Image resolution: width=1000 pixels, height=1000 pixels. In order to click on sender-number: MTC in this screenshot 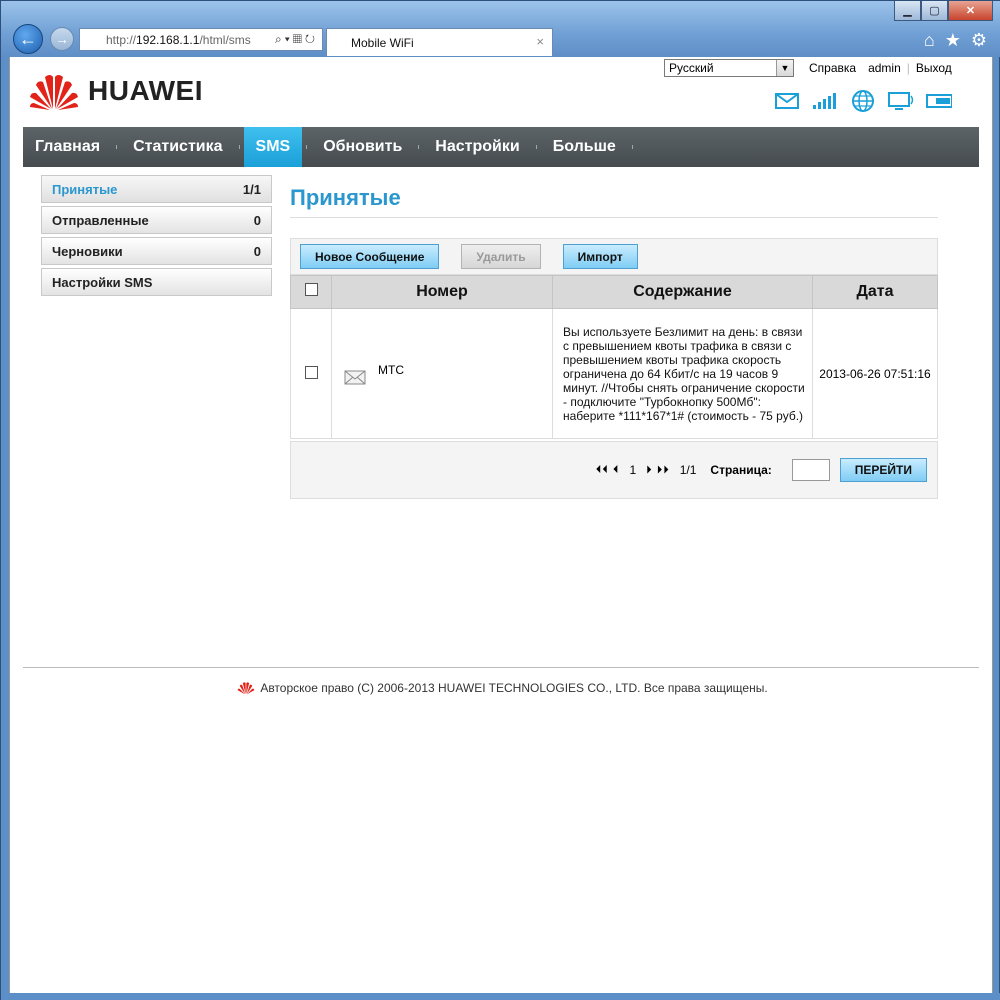, I will do `click(391, 369)`.